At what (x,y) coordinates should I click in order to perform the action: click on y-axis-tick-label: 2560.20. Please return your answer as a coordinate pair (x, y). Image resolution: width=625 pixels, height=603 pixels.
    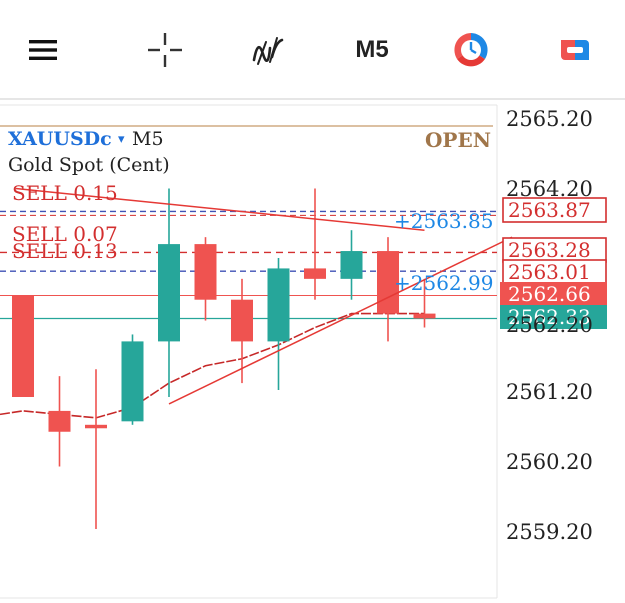
    Looking at the image, I should click on (549, 462).